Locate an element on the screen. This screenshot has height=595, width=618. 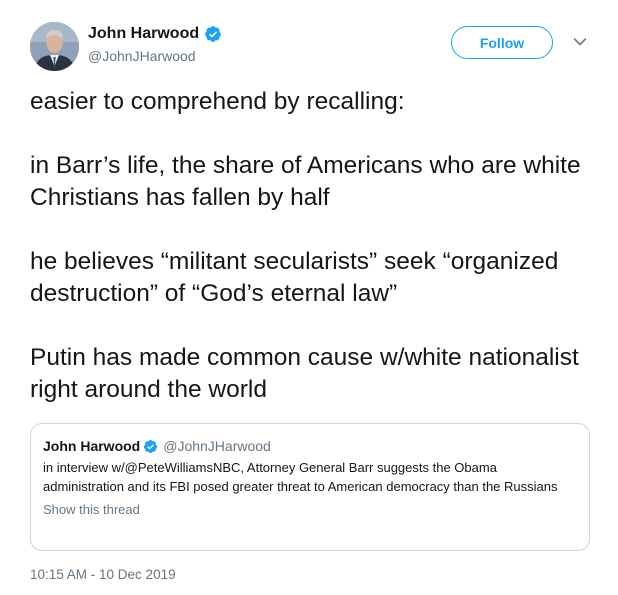
author-name-row: John Harwood is located at coordinates (155, 34).